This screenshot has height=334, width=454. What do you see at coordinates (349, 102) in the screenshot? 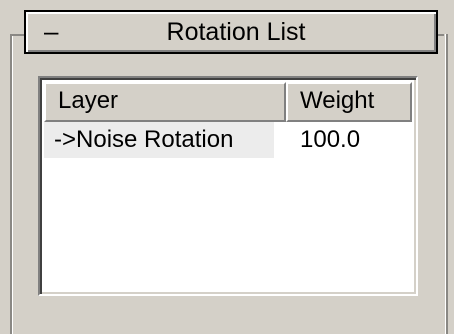
I see `column-header-weight: Weight` at bounding box center [349, 102].